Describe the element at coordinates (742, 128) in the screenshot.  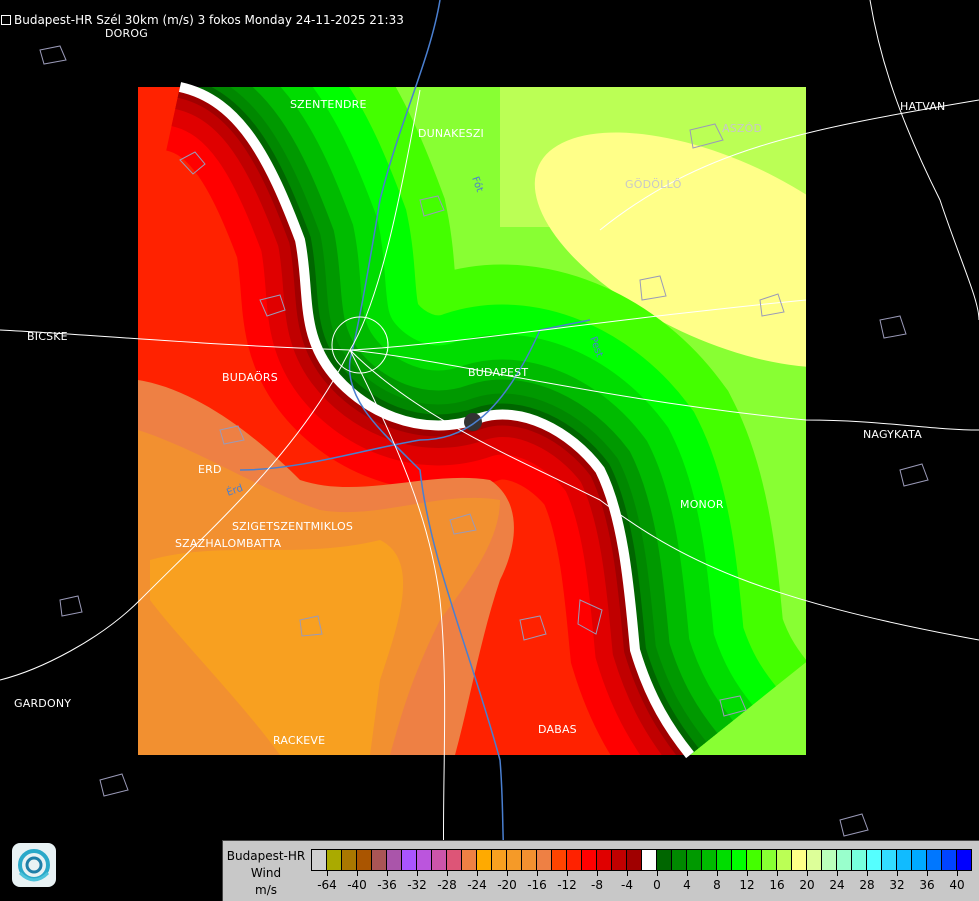
I see `city-label: ASZÓD` at that location.